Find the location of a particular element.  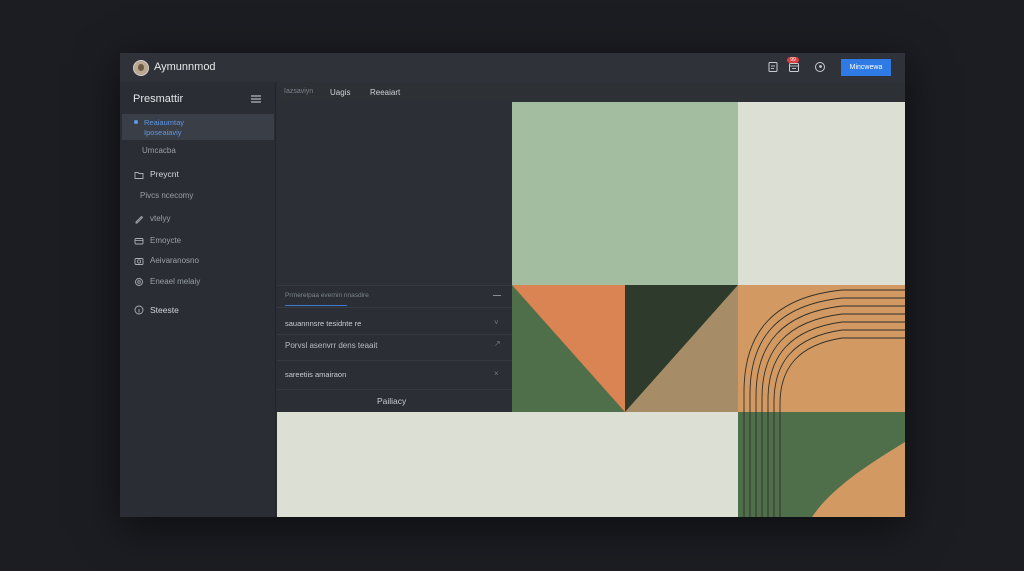

panel-row-0: sauannnsre tesidnte re is located at coordinates (323, 323).